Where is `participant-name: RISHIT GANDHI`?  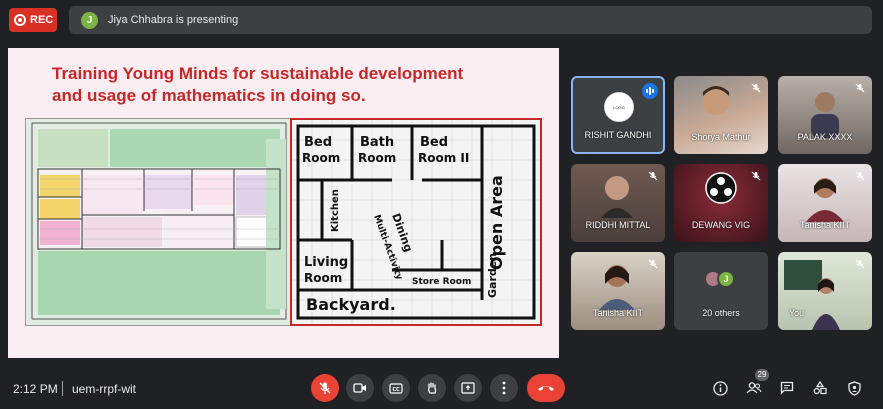 participant-name: RISHIT GANDHI is located at coordinates (618, 135).